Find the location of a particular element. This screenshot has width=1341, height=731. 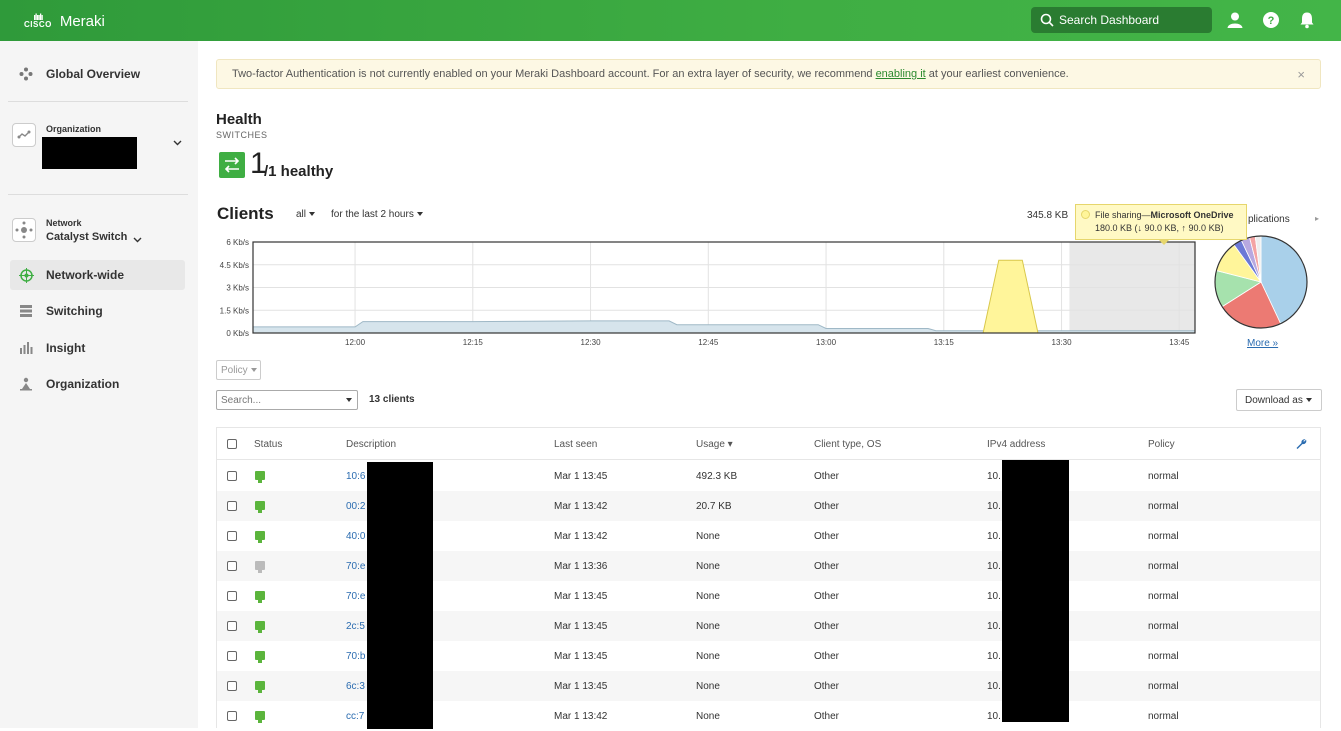

search-icon is located at coordinates (1047, 20).